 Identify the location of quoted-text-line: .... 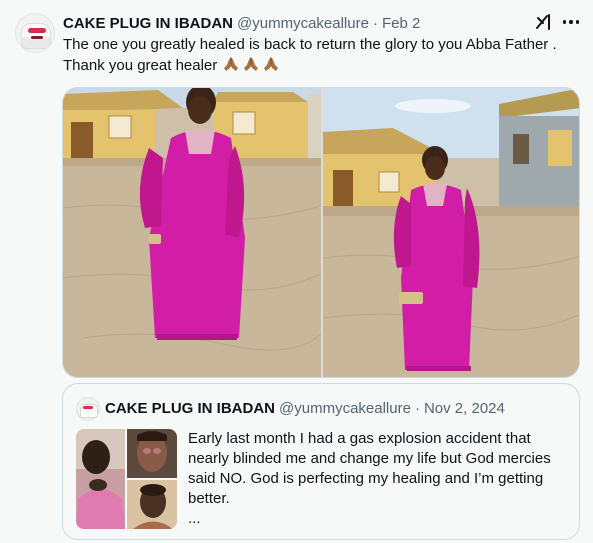
(194, 518).